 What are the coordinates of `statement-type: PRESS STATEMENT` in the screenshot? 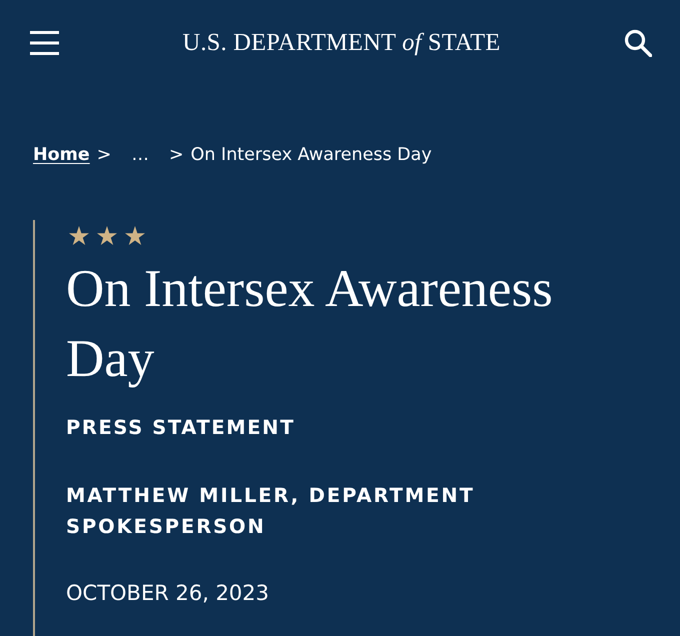 It's located at (181, 427).